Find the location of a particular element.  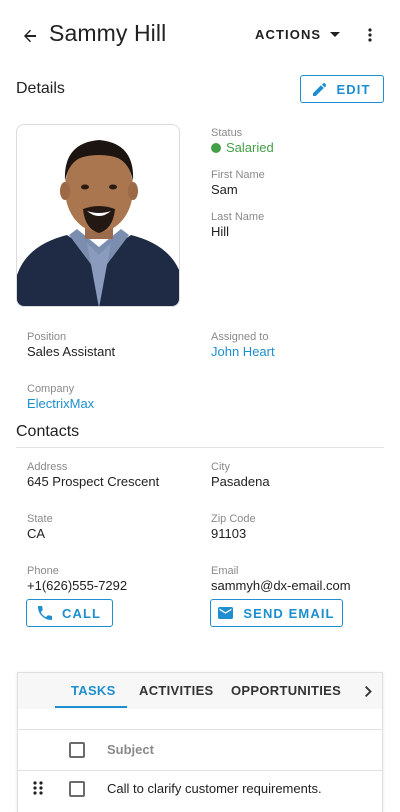

contacts-section-title: Contacts is located at coordinates (48, 431).